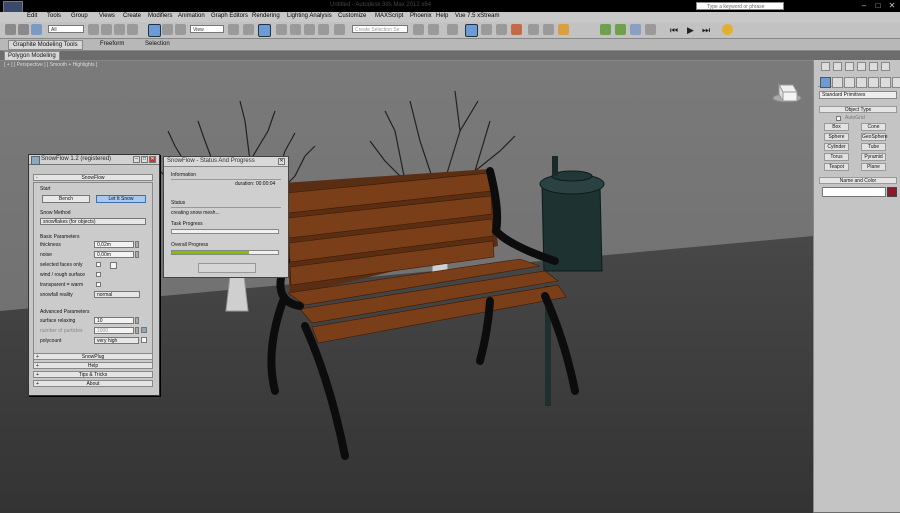 This screenshot has height=513, width=900. I want to click on polycount-dropdown: very high, so click(116, 340).